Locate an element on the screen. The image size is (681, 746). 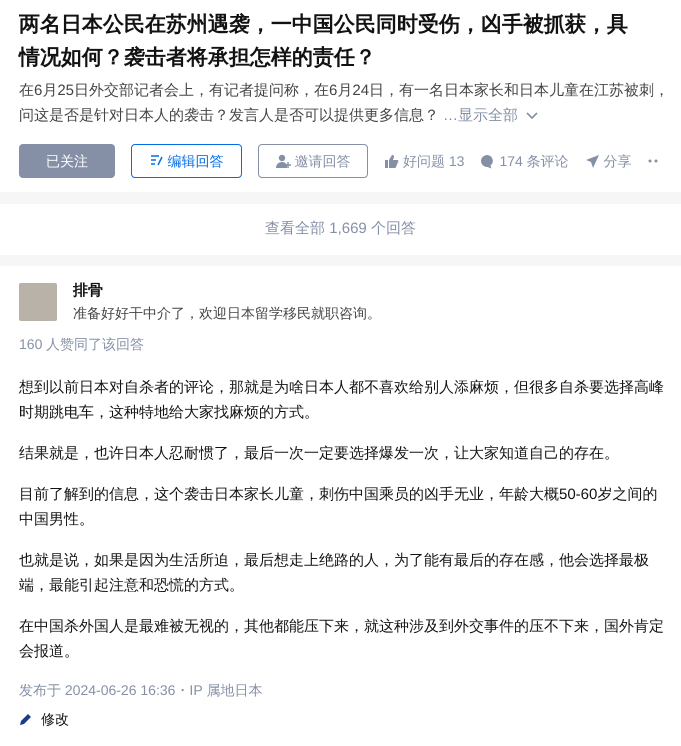
comment-icon is located at coordinates (488, 161).